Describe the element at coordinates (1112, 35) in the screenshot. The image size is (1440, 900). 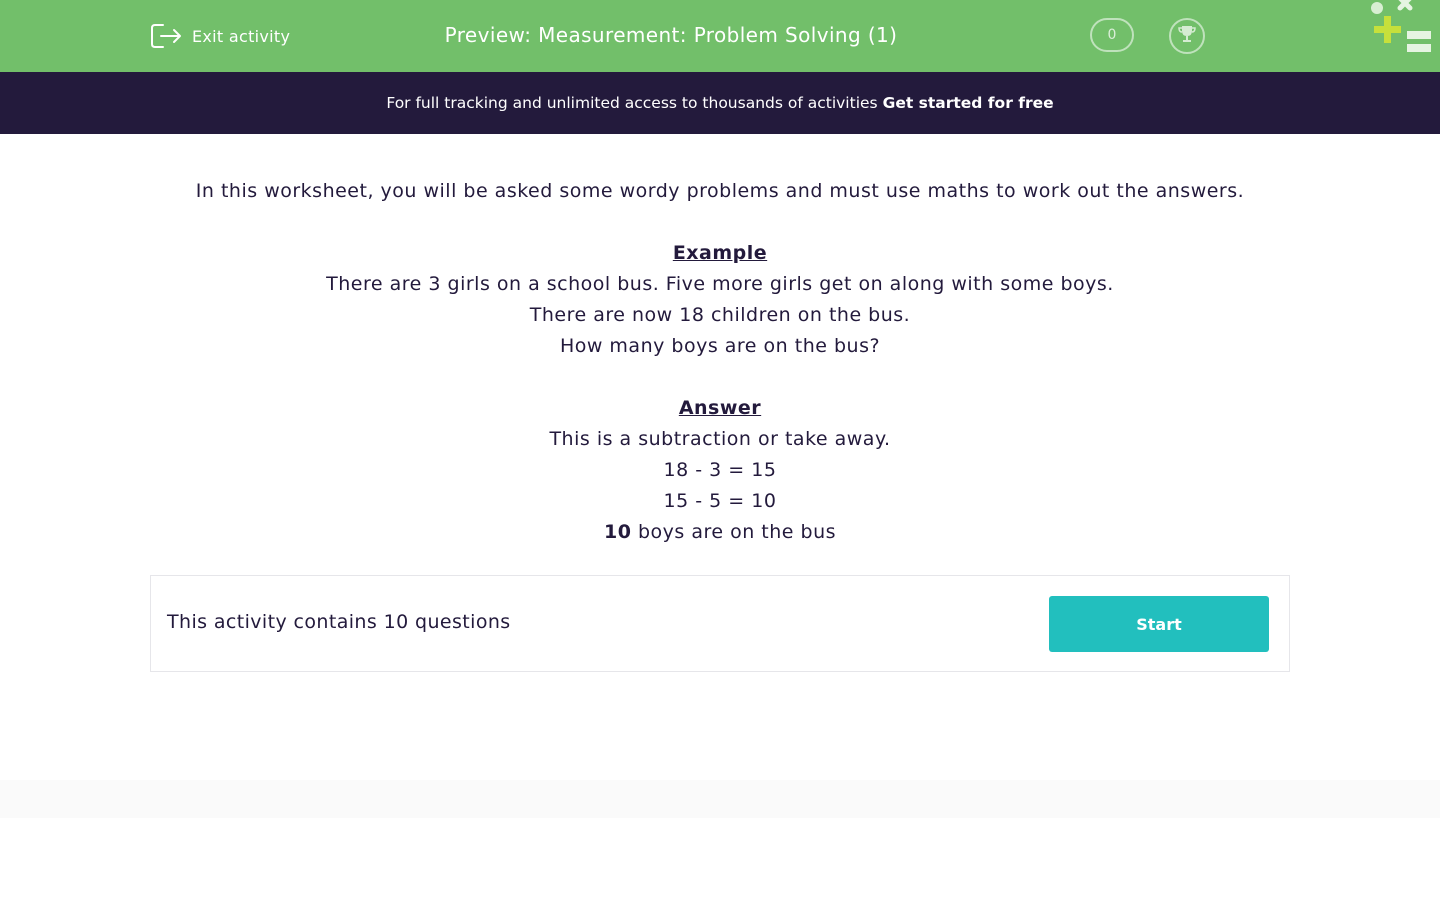
I see `score-badge: 0` at that location.